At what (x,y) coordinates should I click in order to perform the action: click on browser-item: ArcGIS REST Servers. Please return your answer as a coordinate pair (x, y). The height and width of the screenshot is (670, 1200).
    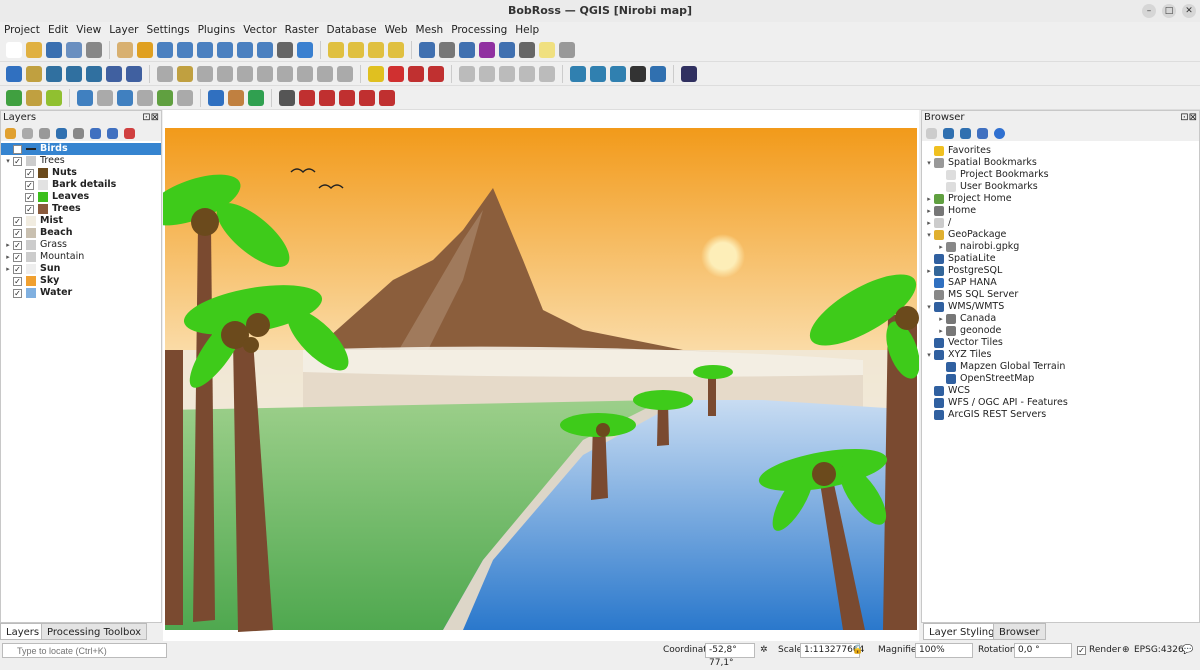
    Looking at the image, I should click on (1060, 415).